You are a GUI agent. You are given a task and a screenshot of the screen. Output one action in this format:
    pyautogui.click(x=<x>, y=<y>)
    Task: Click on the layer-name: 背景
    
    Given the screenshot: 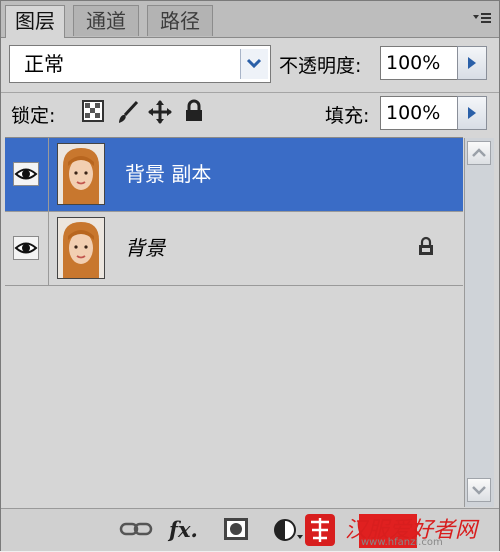 What is the action you would take?
    pyautogui.click(x=145, y=248)
    